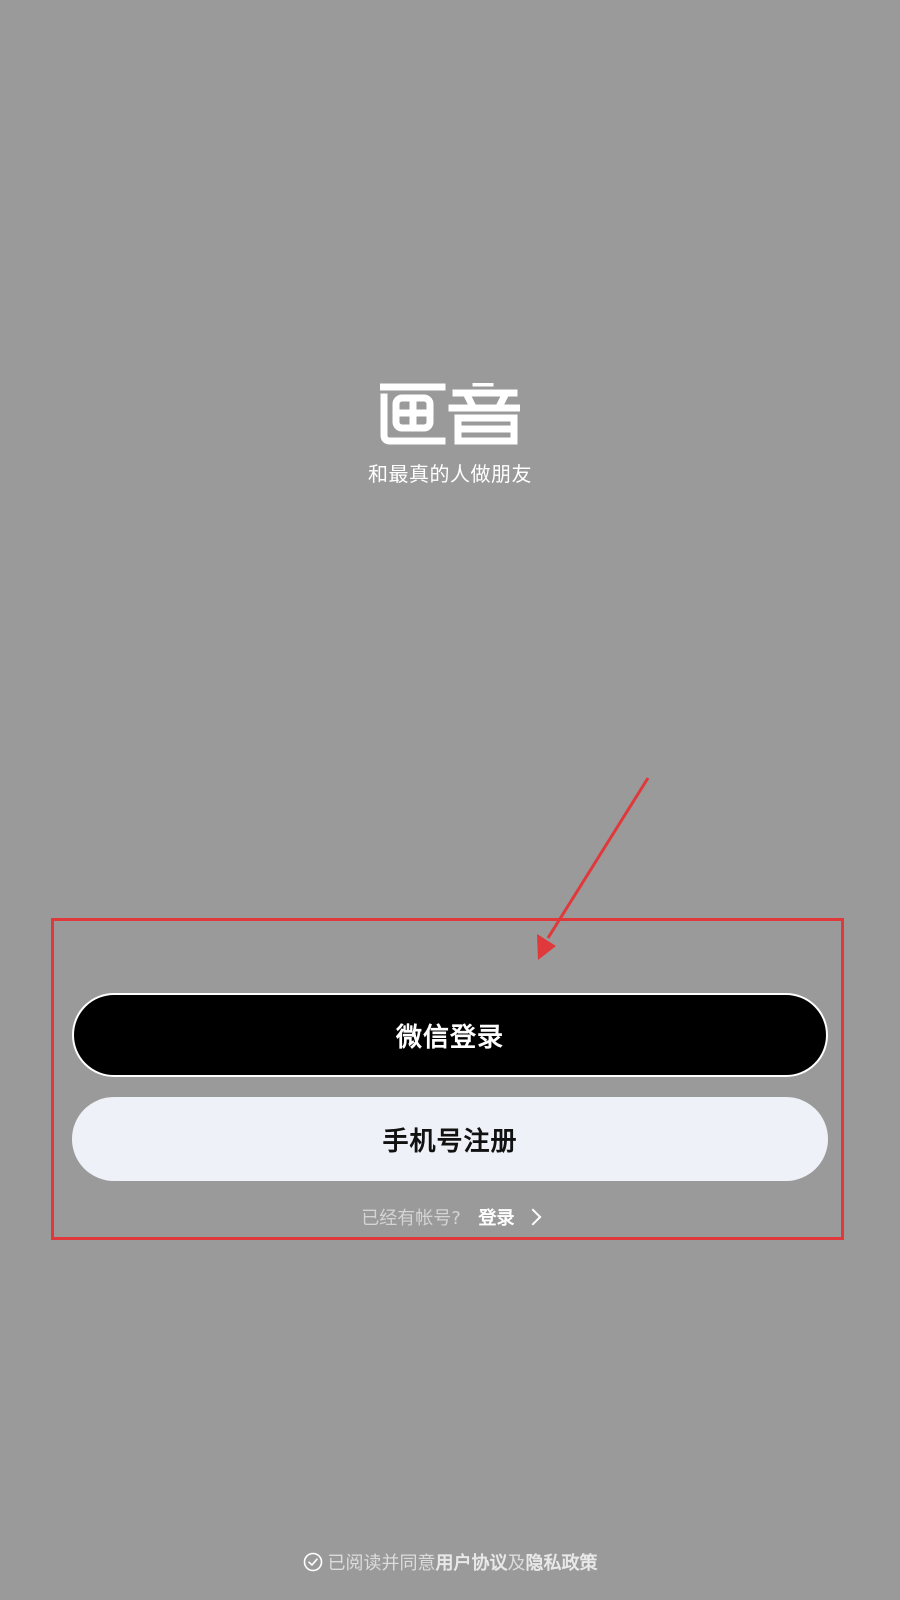  Describe the element at coordinates (313, 1562) in the screenshot. I see `check-circle-icon` at that location.